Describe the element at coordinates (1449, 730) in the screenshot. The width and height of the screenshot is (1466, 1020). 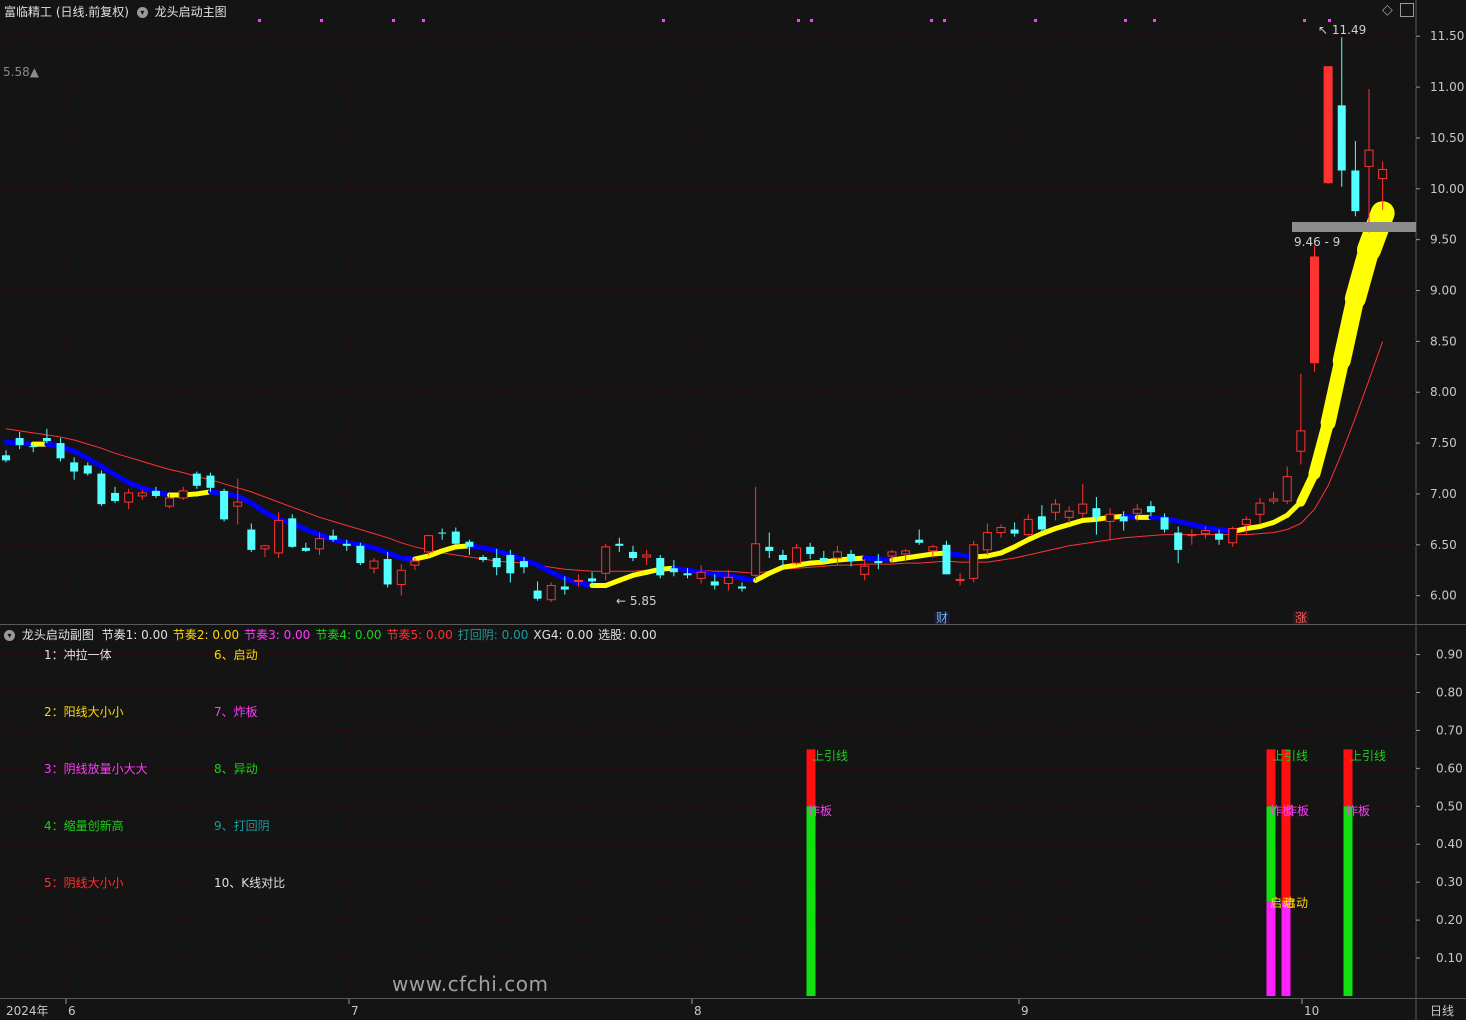
I see `sub-axis-label: 0.70` at that location.